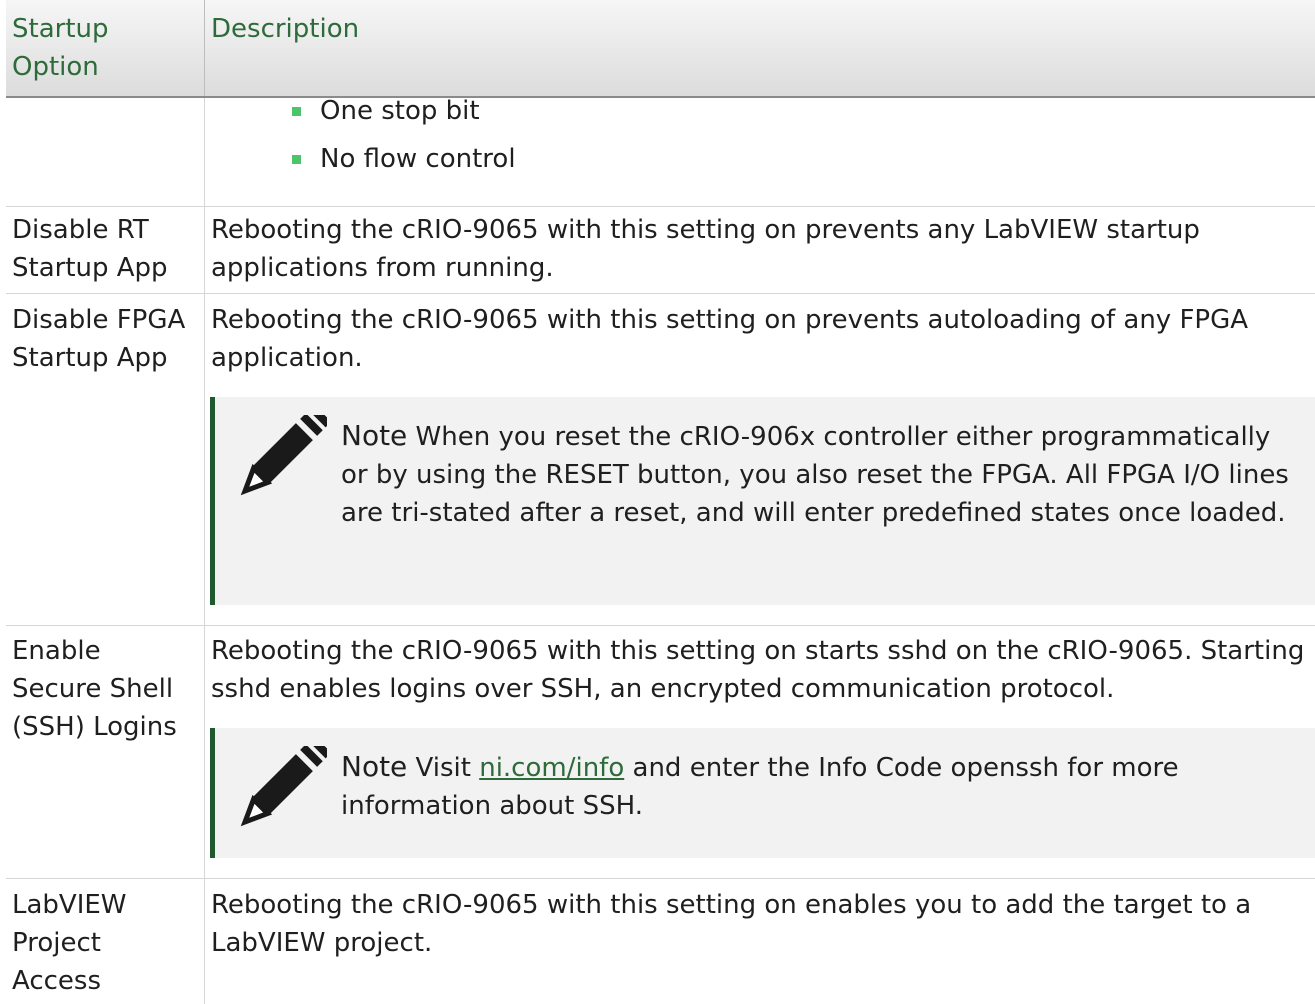  Describe the element at coordinates (99, 339) in the screenshot. I see `option-disable-fpga: Disable FPGA Startup App` at that location.